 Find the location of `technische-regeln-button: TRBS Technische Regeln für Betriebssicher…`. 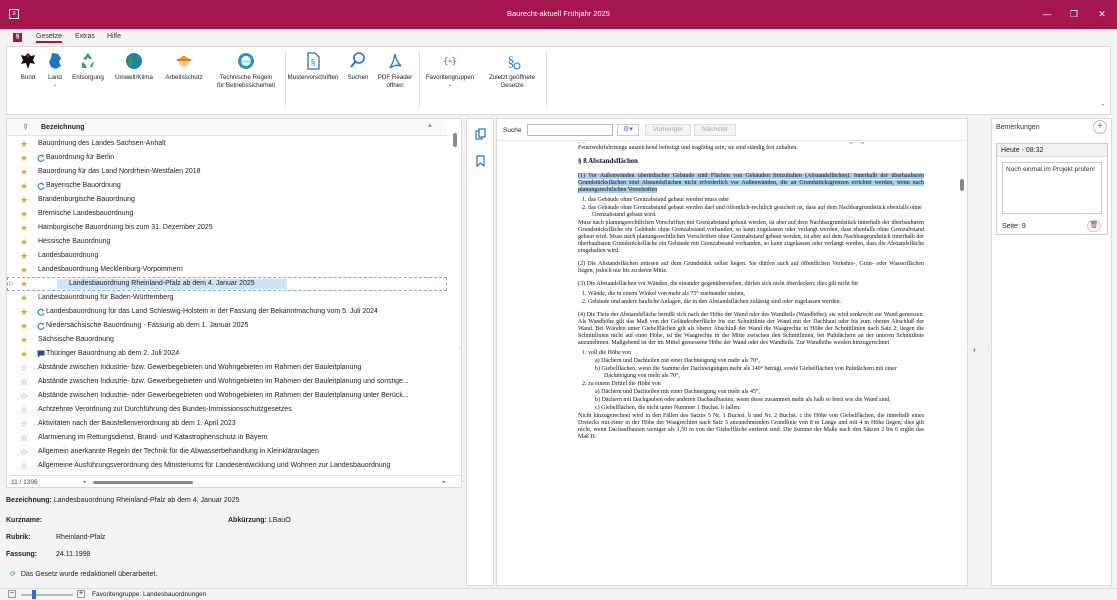

technische-regeln-button: TRBS Technische Regeln für Betriebssicher… is located at coordinates (246, 70).